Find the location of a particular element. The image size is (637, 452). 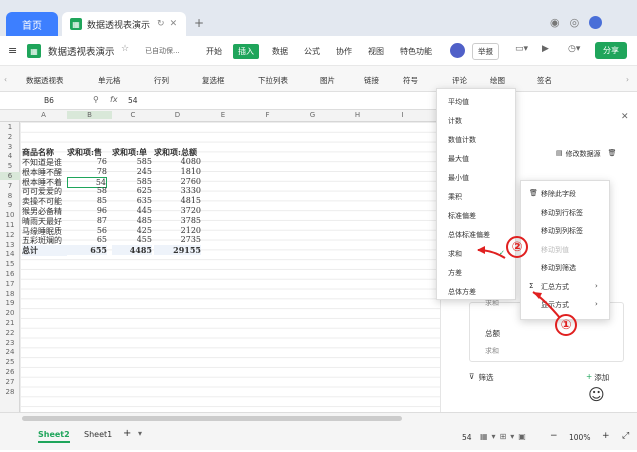

col-header: G is located at coordinates (312, 115).